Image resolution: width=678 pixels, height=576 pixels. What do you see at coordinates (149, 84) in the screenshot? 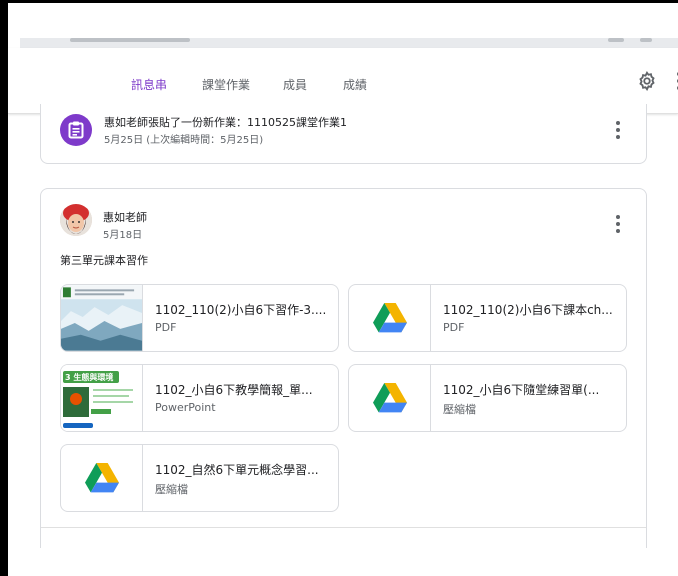
I see `tab-stream: 訊息串` at bounding box center [149, 84].